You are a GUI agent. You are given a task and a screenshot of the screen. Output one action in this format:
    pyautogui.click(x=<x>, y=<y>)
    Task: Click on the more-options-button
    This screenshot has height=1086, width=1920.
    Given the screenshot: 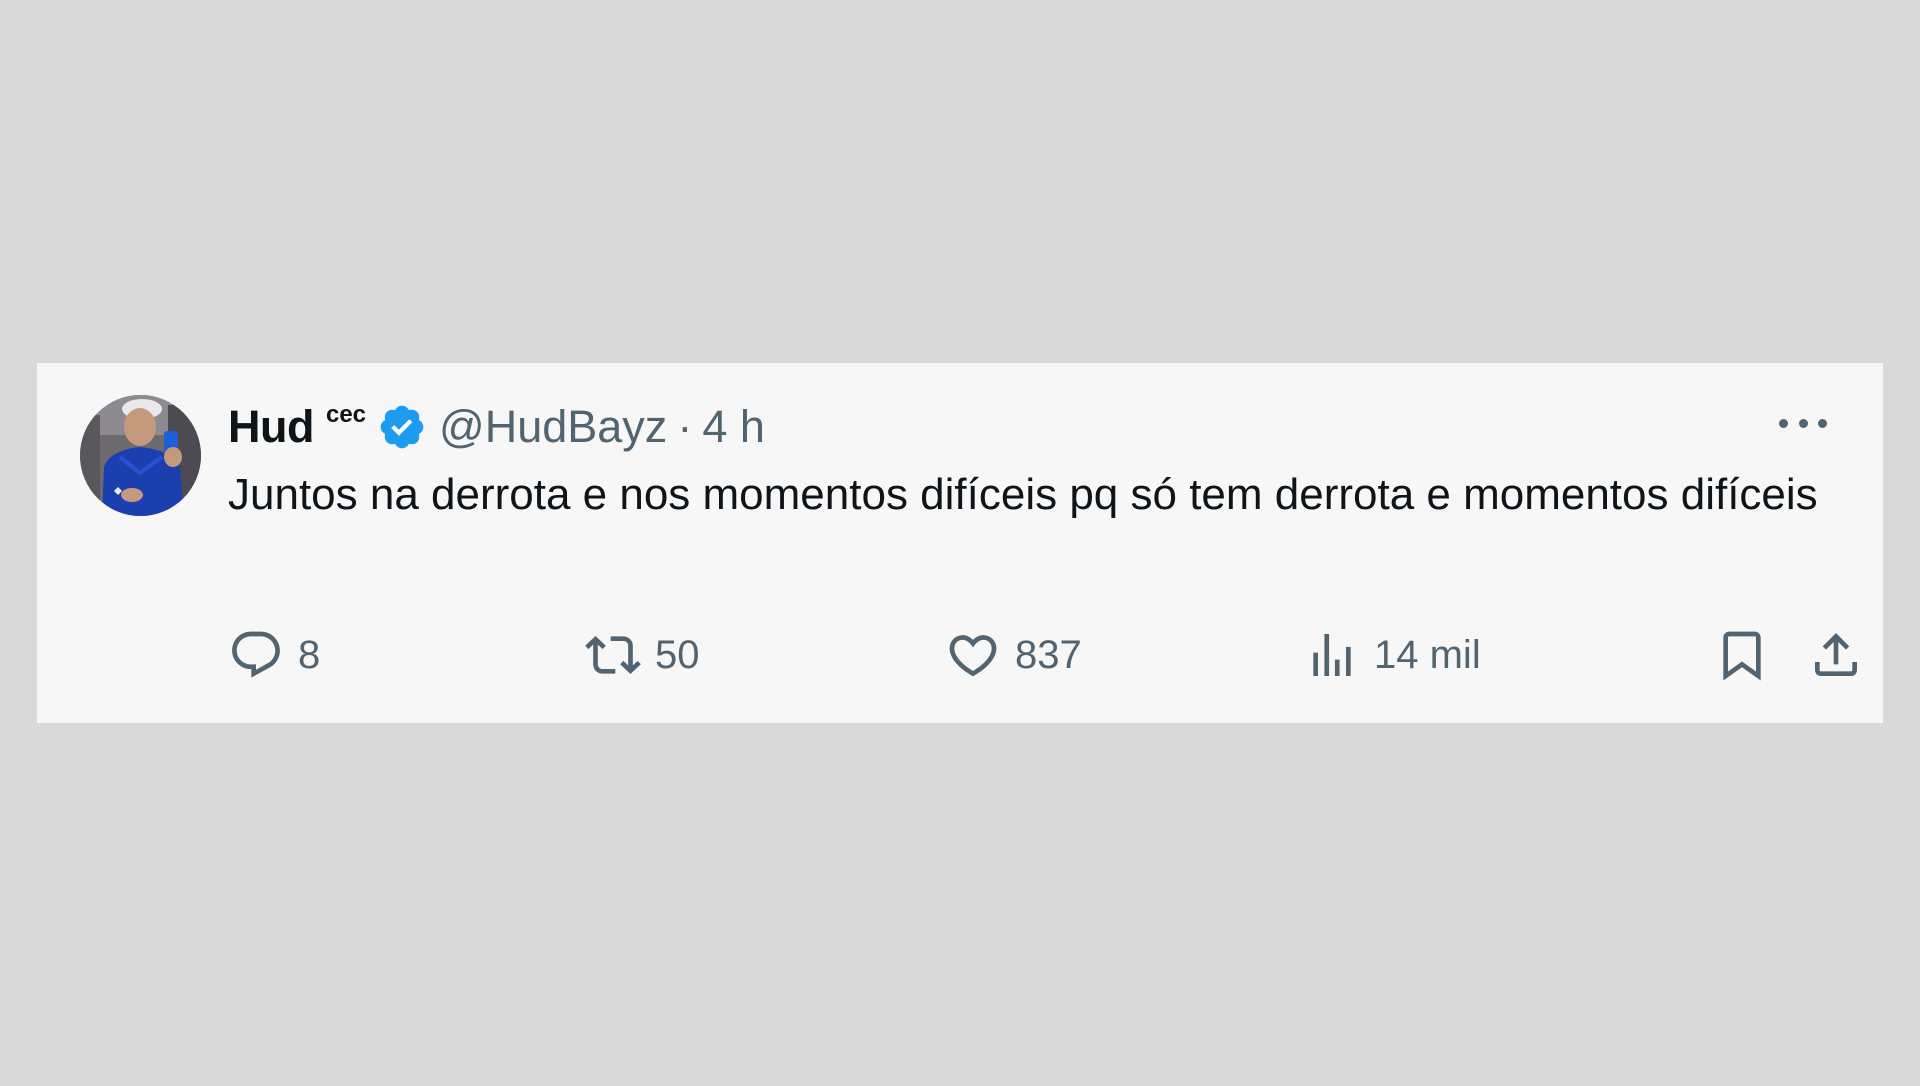 What is the action you would take?
    pyautogui.click(x=1803, y=423)
    